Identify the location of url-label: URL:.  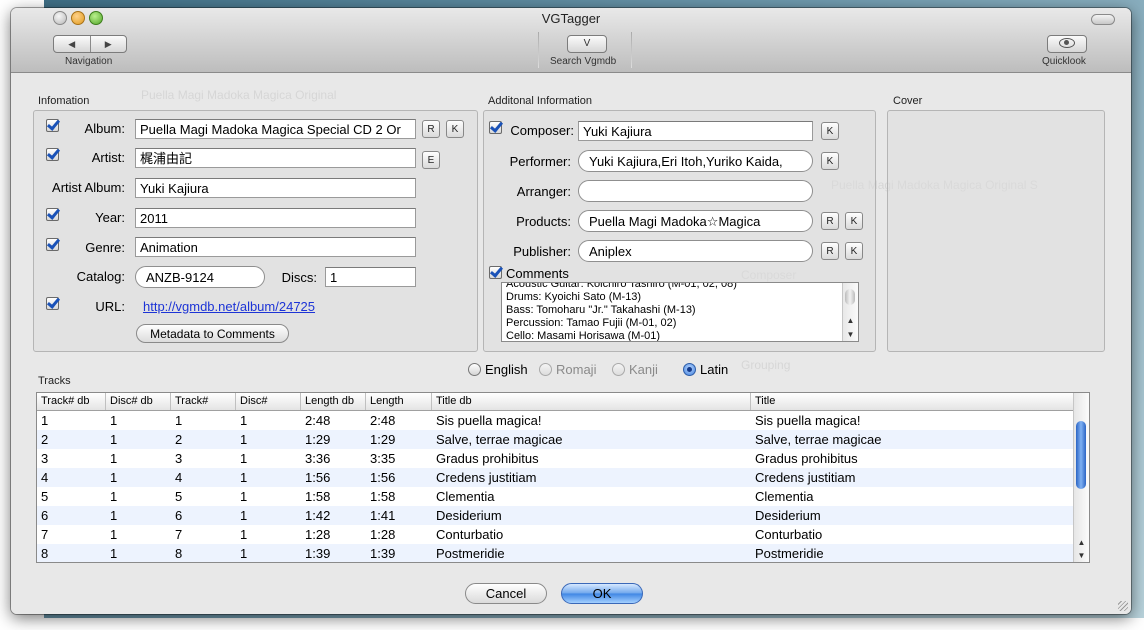
(110, 306).